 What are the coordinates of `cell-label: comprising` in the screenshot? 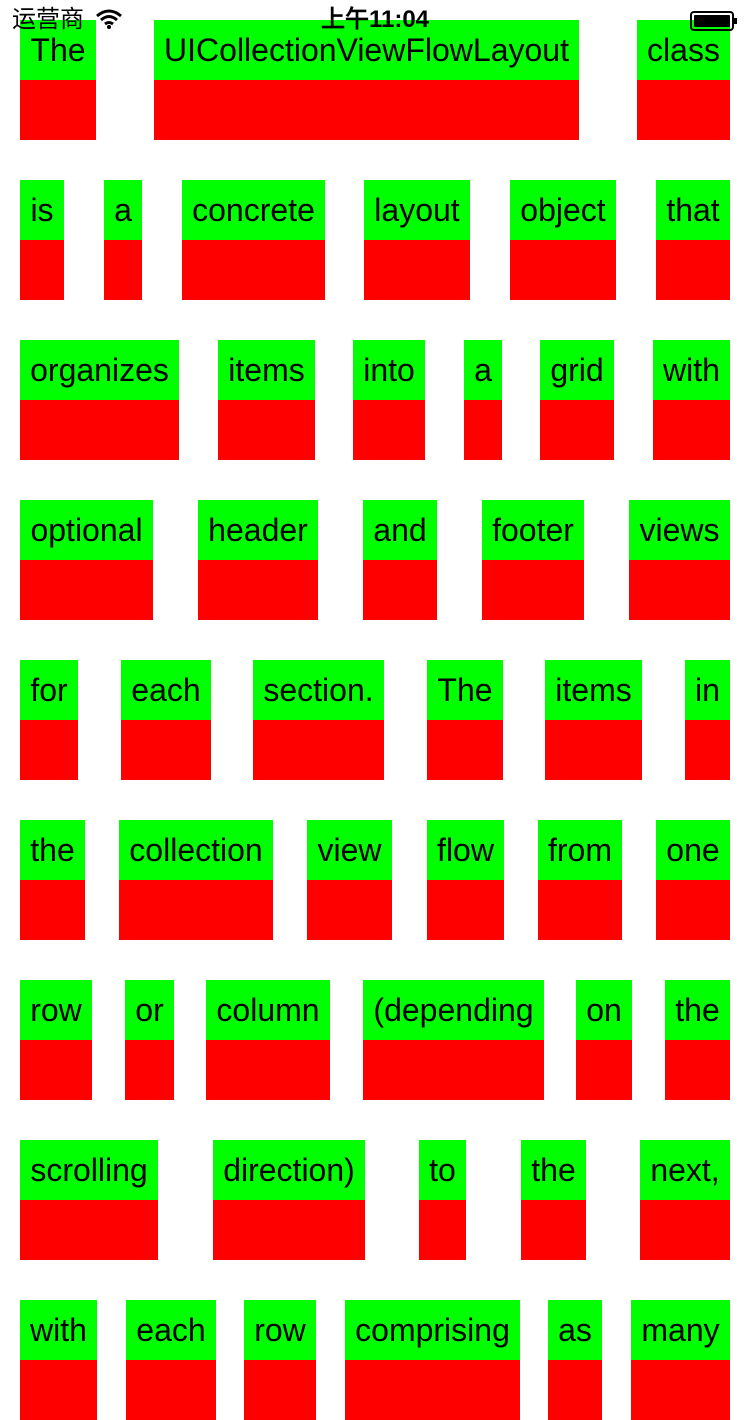 It's located at (432, 1330).